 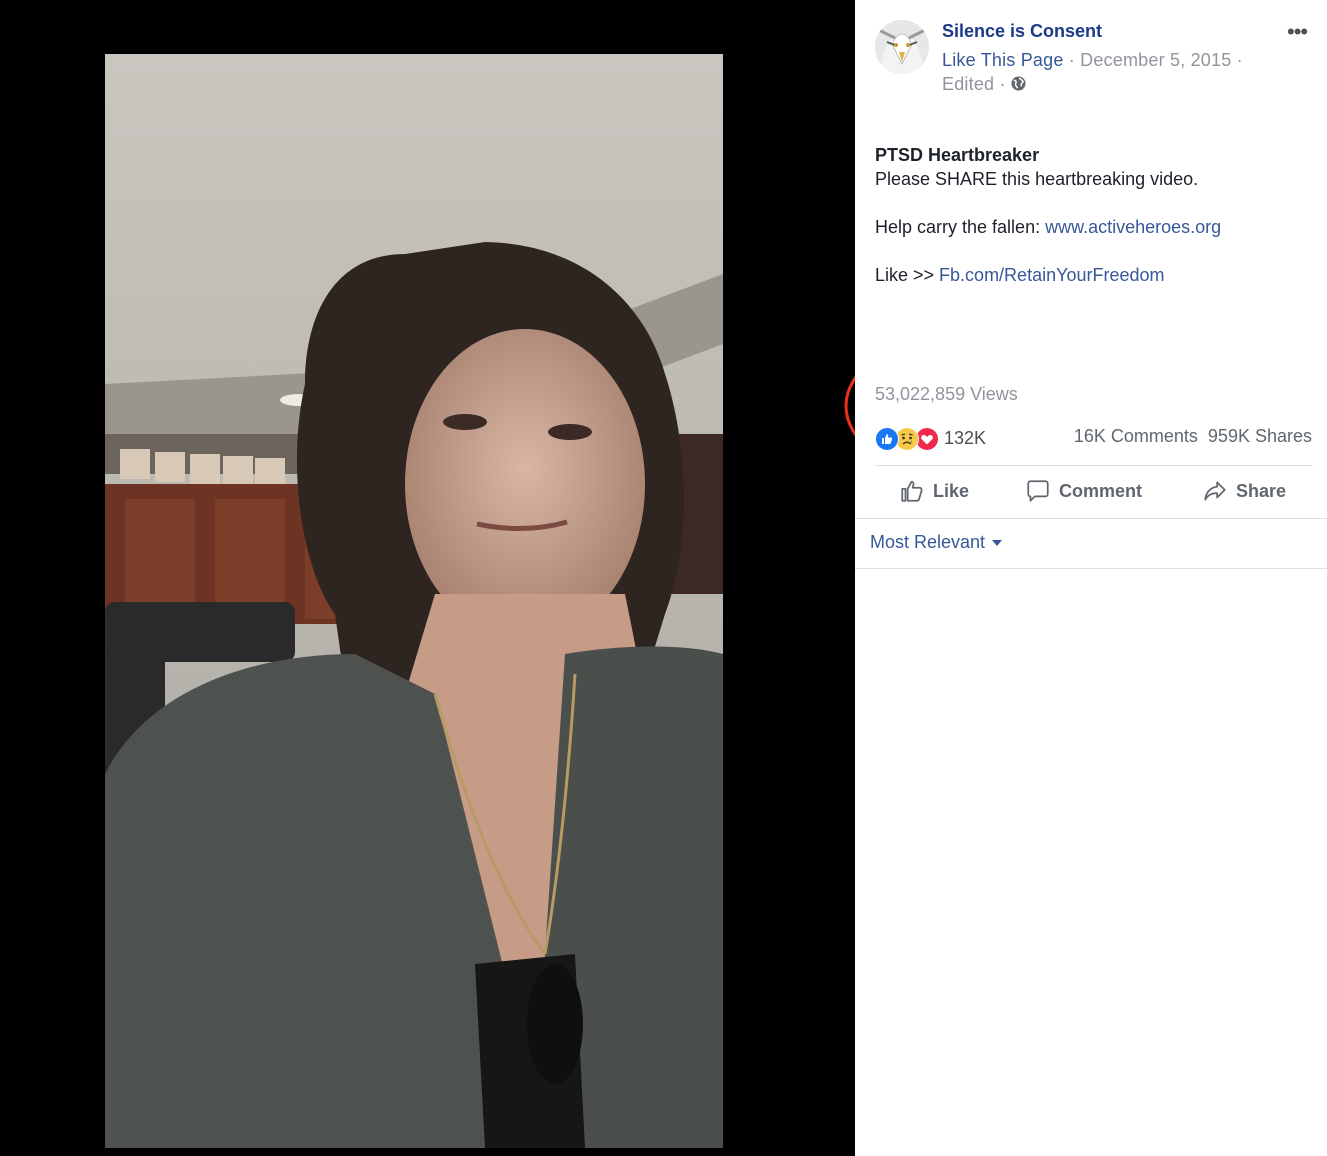 I want to click on comment-button-label: Comment, so click(x=1101, y=490).